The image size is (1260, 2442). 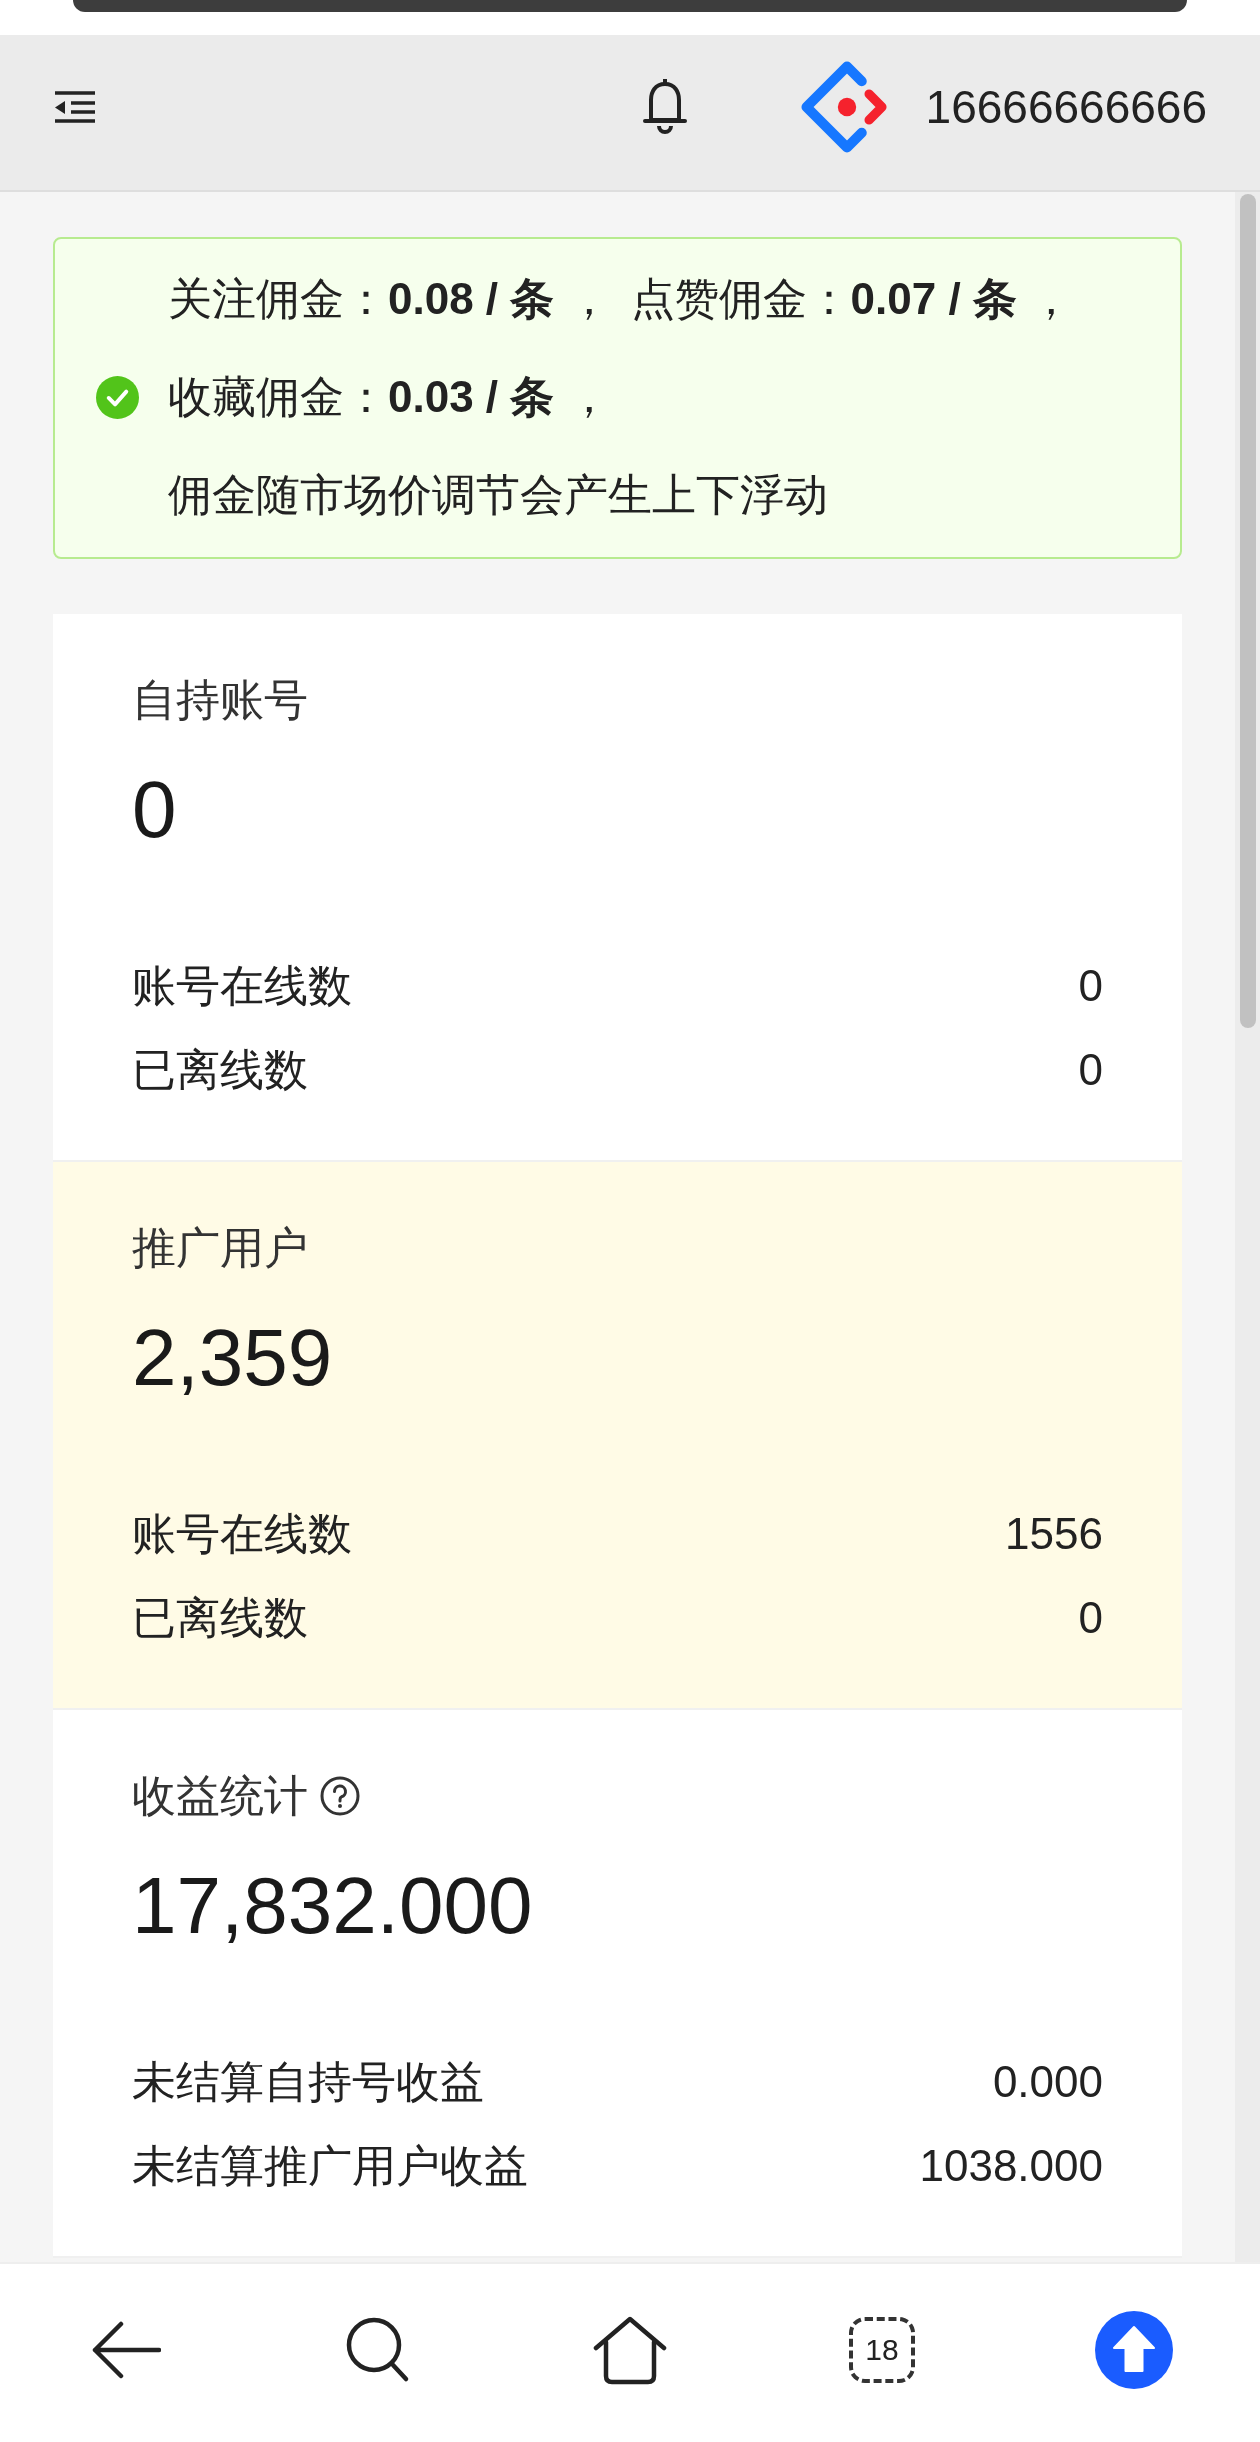 I want to click on stat-value: 2,359, so click(x=232, y=1358).